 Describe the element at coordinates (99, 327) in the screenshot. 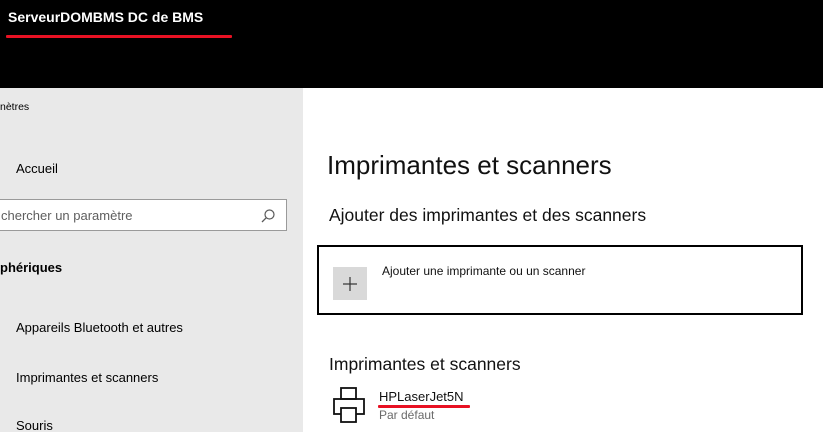

I see `sidebar-item-bluetooth: Appareils Bluetooth et autres` at that location.